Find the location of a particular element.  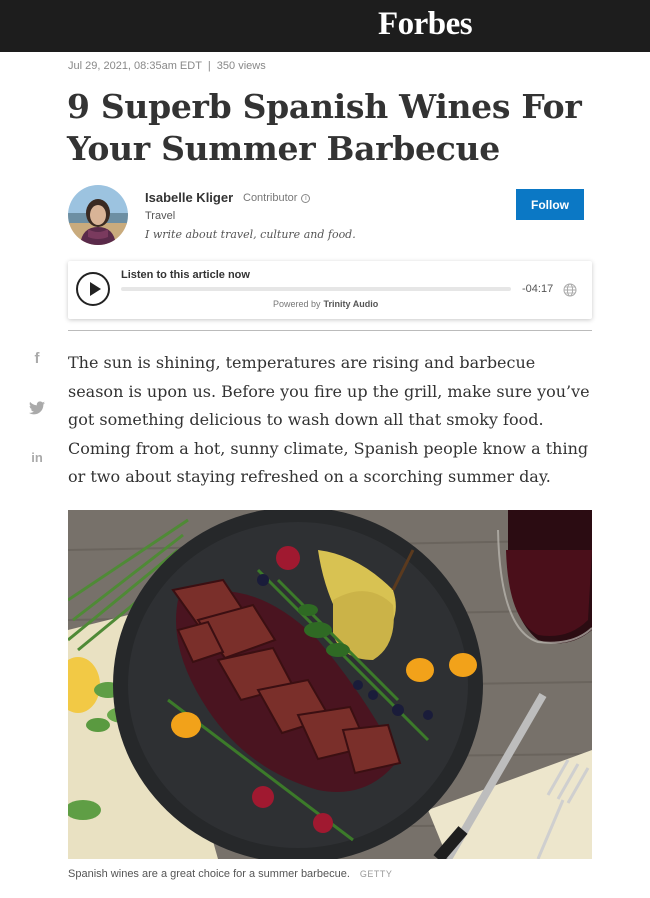

article-meta: Jul 29, 2021, 08:35am EDT | 350 views is located at coordinates (167, 66).